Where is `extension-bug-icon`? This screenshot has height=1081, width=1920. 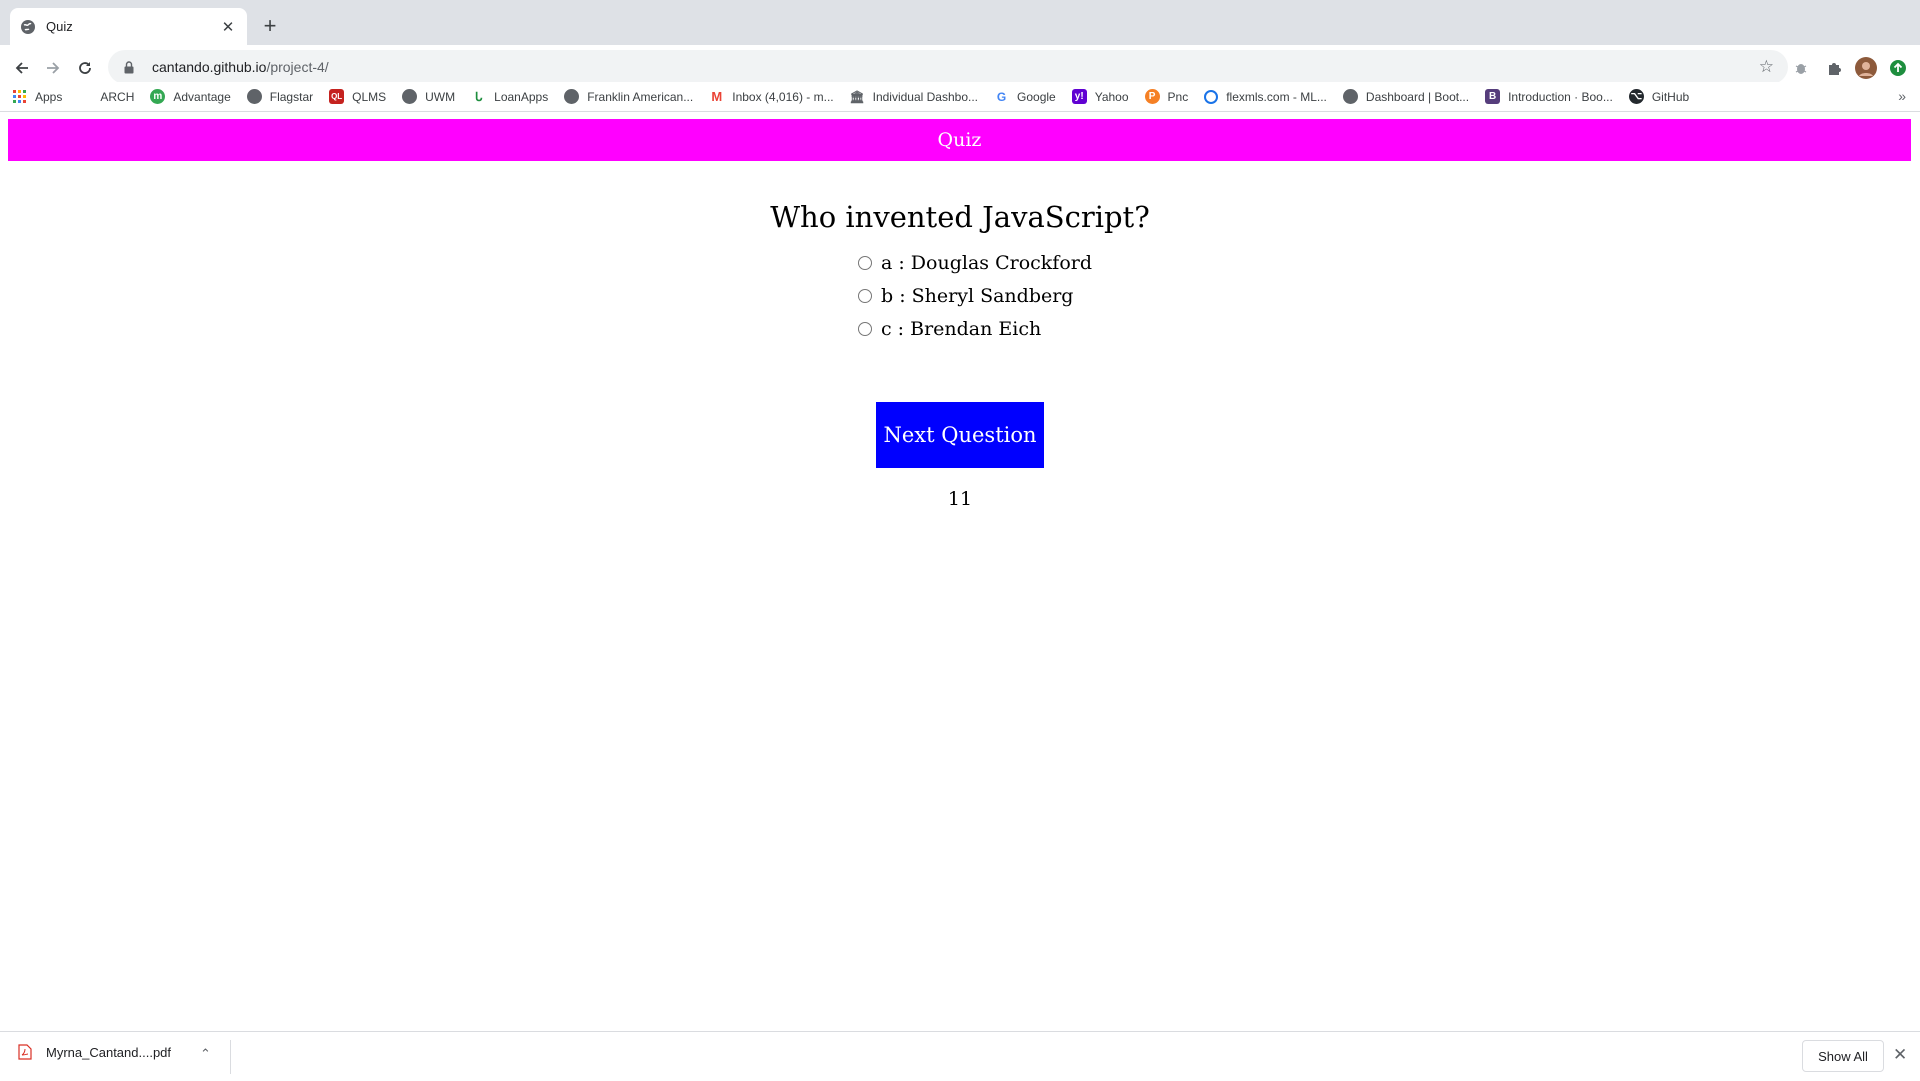
extension-bug-icon is located at coordinates (1801, 68).